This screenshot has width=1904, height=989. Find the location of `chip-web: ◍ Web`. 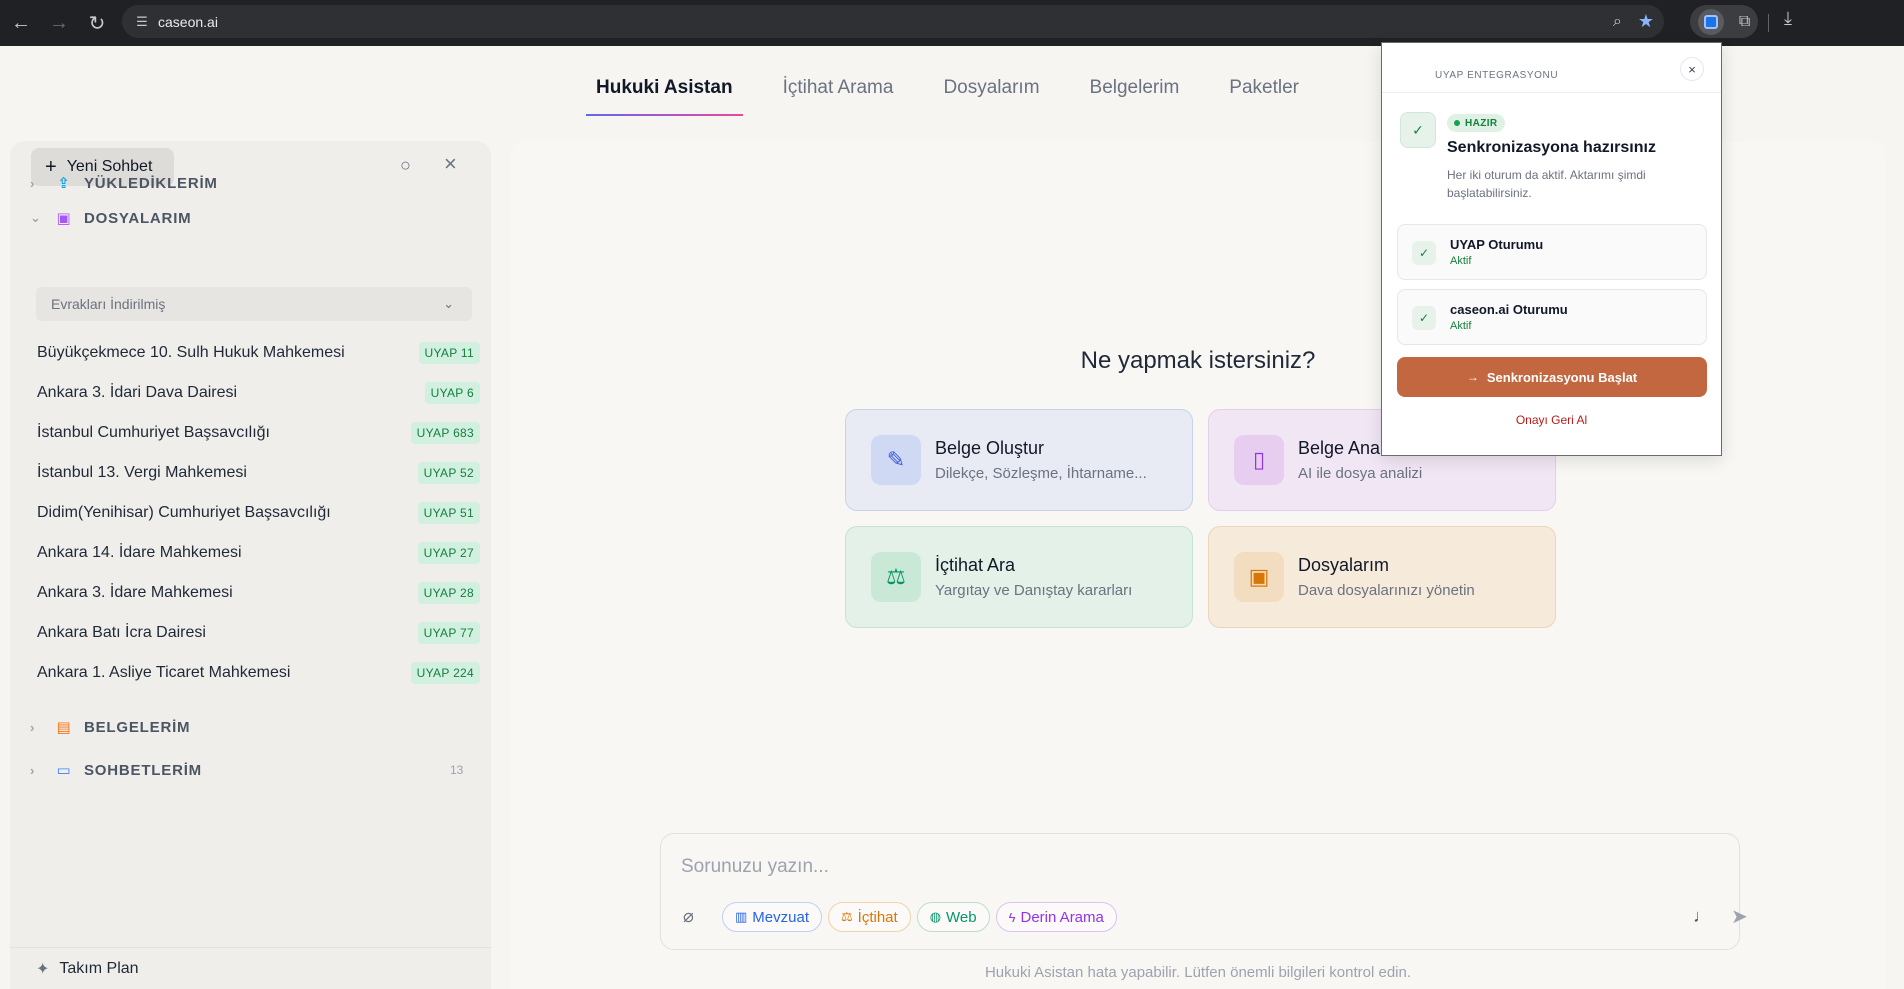

chip-web: ◍ Web is located at coordinates (953, 917).